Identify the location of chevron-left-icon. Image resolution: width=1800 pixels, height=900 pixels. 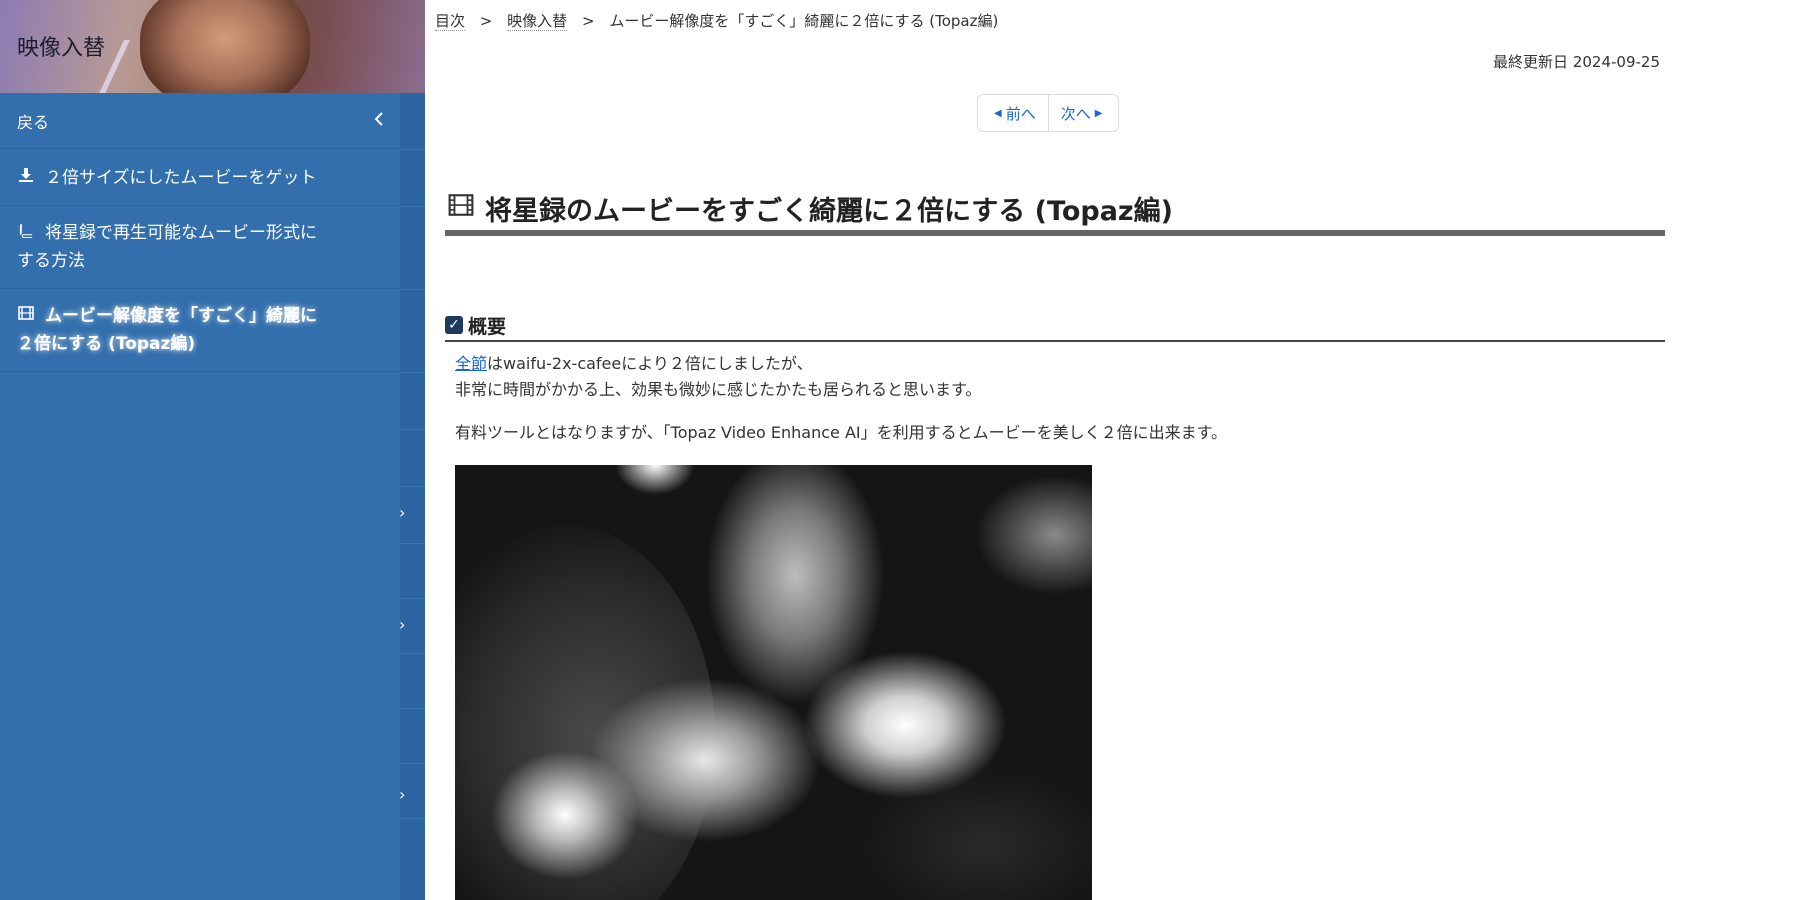
(379, 120).